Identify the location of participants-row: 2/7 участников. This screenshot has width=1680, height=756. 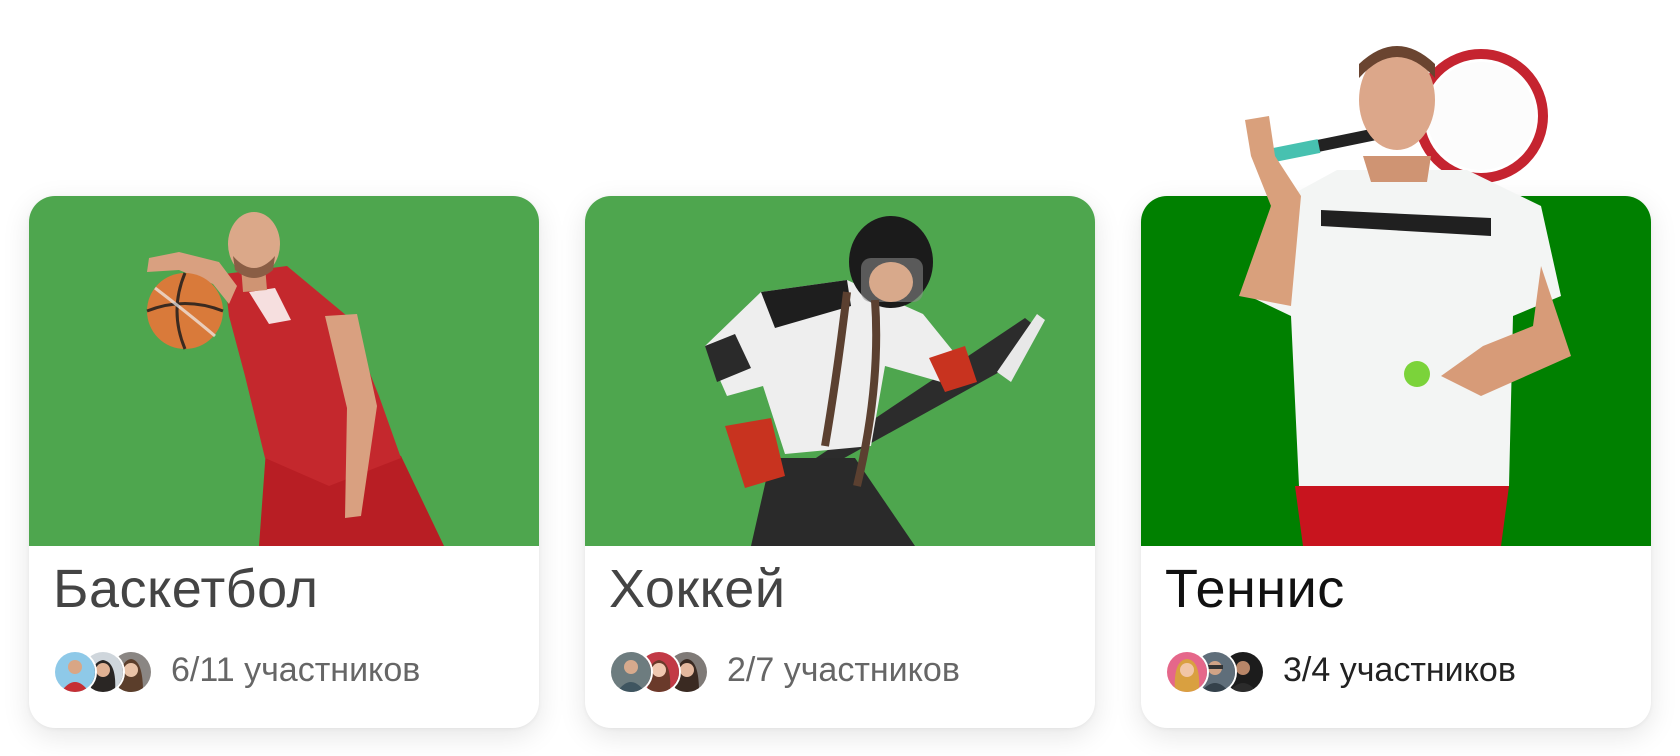
(784, 671).